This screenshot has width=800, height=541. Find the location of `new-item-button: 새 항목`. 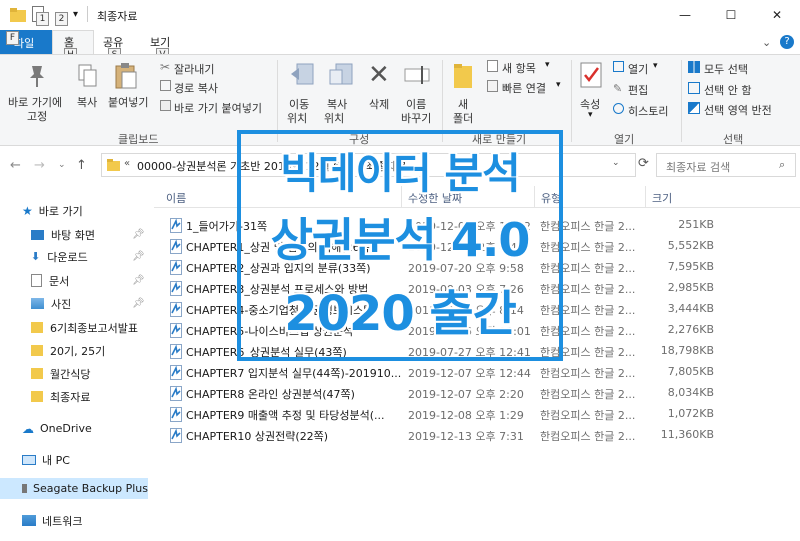

new-item-button: 새 항목 is located at coordinates (519, 68).